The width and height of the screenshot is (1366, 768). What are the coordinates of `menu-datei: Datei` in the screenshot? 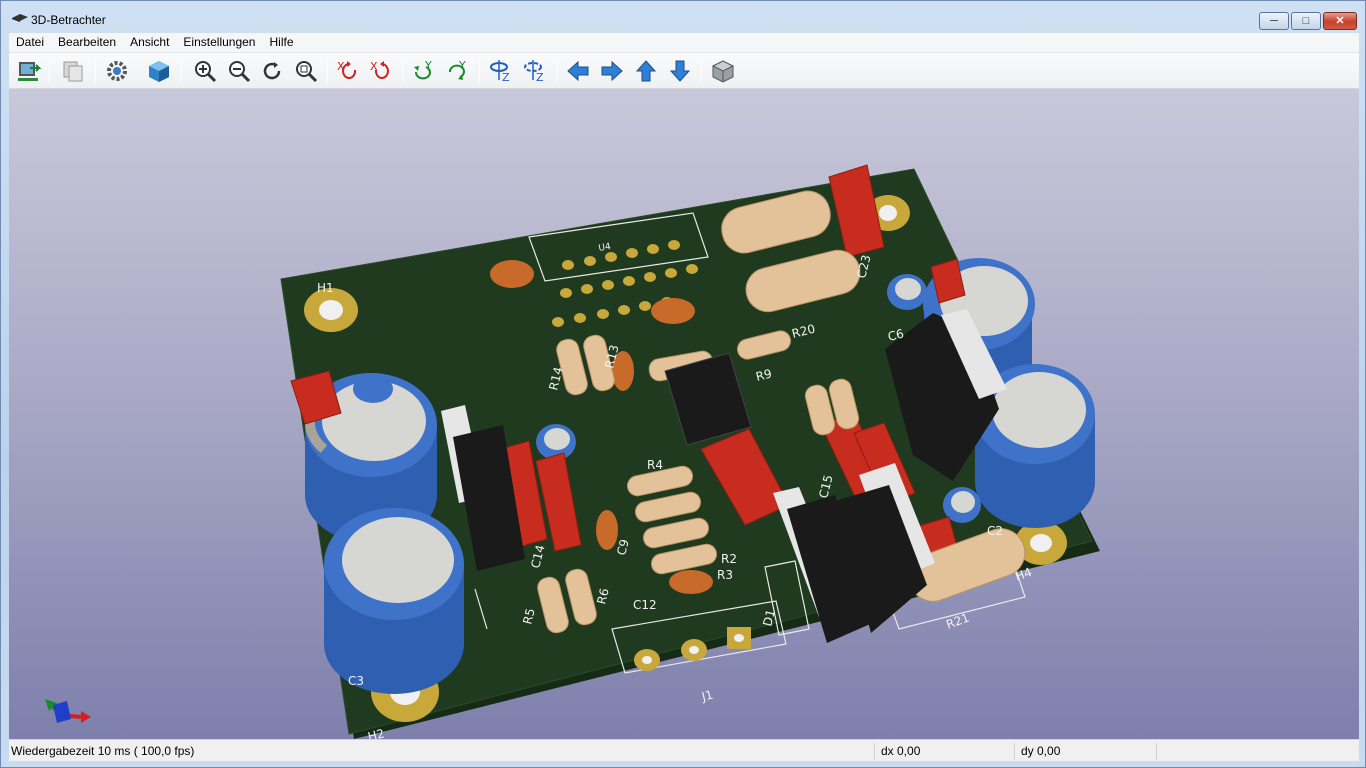 It's located at (30, 42).